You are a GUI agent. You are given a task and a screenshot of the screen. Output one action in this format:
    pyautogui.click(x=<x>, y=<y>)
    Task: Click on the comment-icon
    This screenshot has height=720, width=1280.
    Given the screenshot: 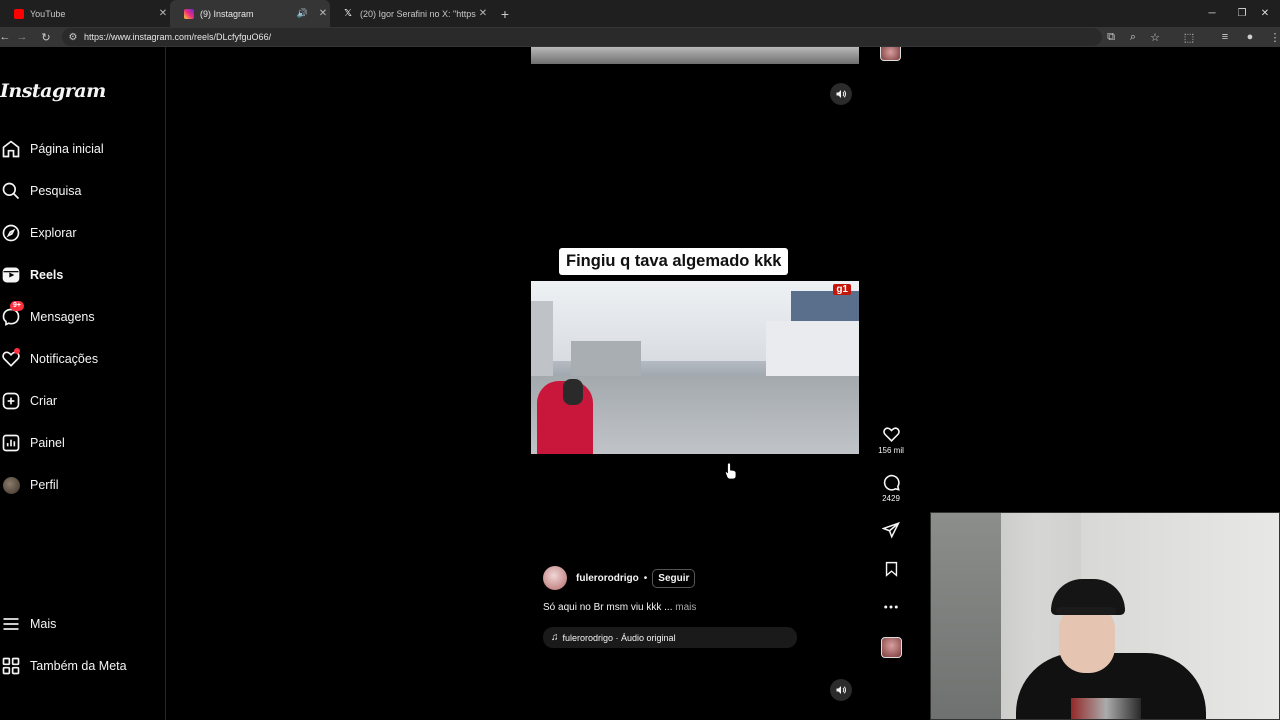 What is the action you would take?
    pyautogui.click(x=891, y=482)
    